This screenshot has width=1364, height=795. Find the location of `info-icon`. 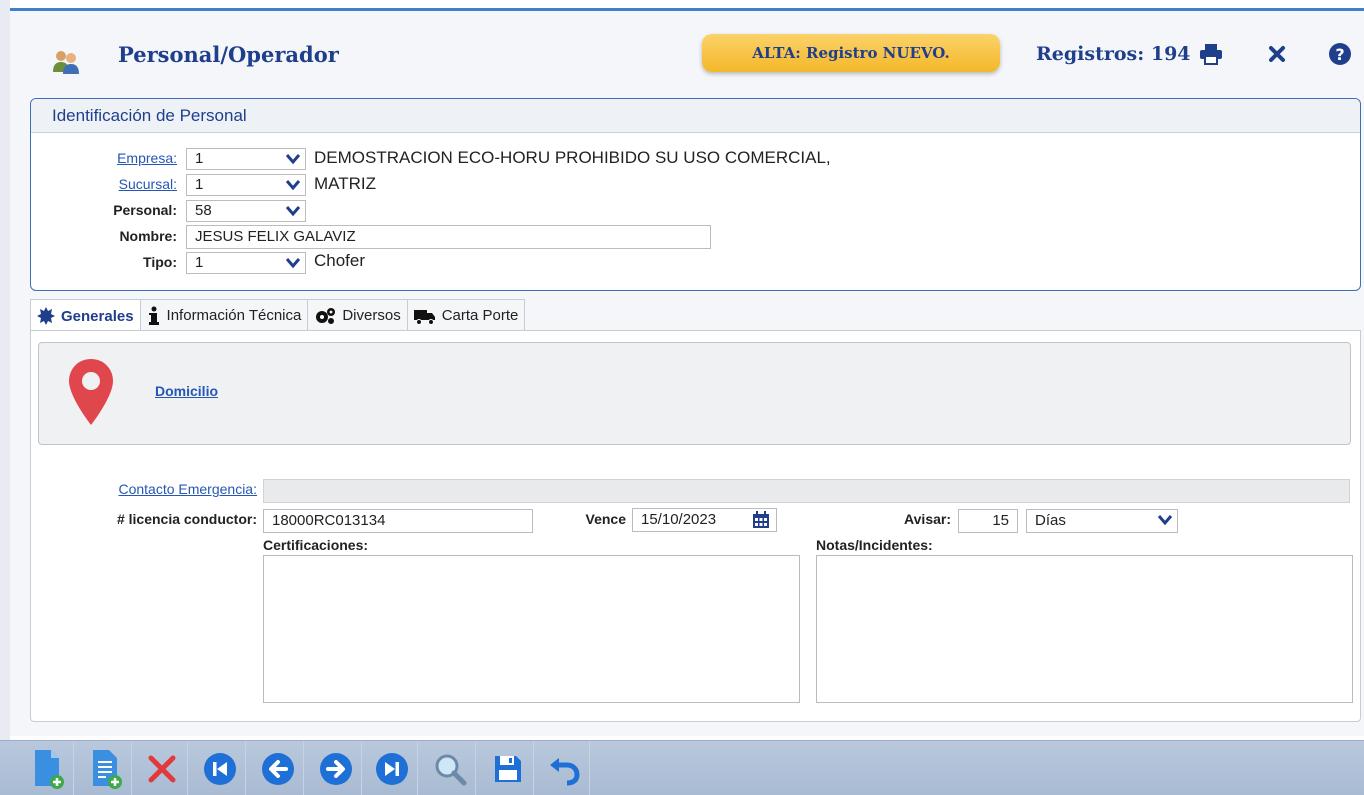

info-icon is located at coordinates (154, 316).